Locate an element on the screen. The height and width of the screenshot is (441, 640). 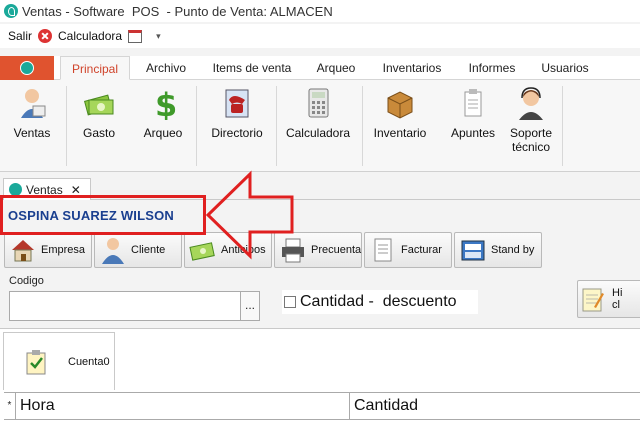
column-header-cantidad: Cantidad is located at coordinates (495, 406).